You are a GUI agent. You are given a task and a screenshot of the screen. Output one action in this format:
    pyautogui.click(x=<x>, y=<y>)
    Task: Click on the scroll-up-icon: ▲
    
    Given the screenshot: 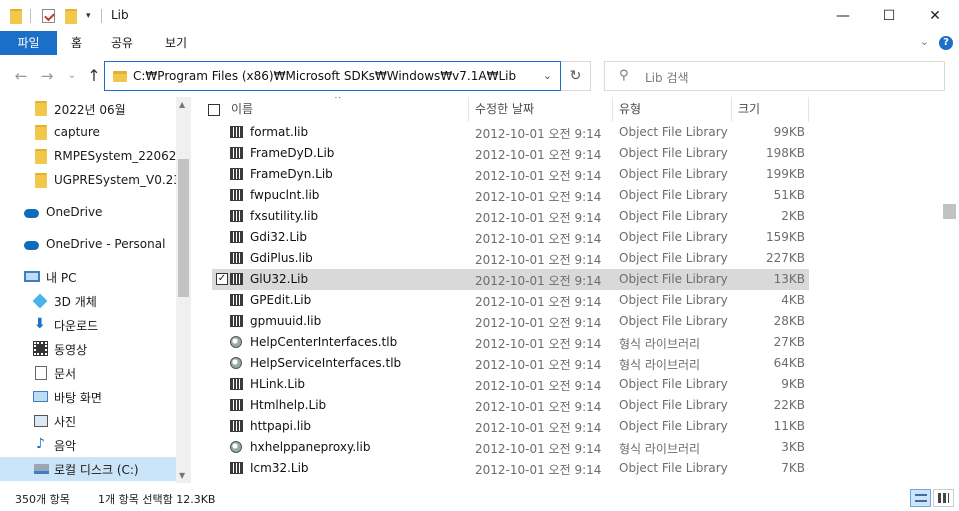 What is the action you would take?
    pyautogui.click(x=182, y=104)
    